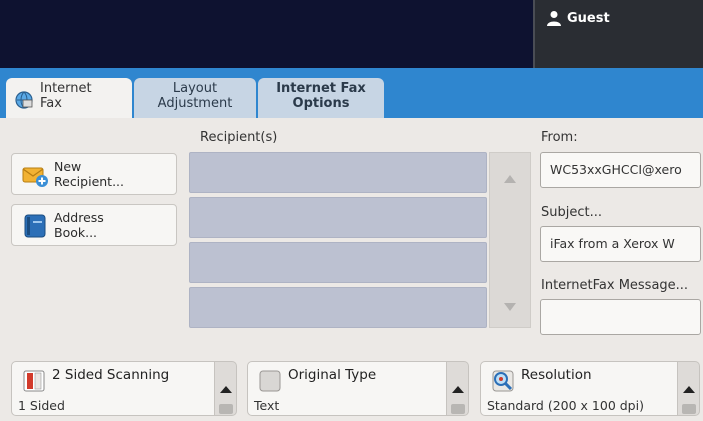  Describe the element at coordinates (195, 103) in the screenshot. I see `tab-layout-adjustment-line2: Adjustment` at that location.